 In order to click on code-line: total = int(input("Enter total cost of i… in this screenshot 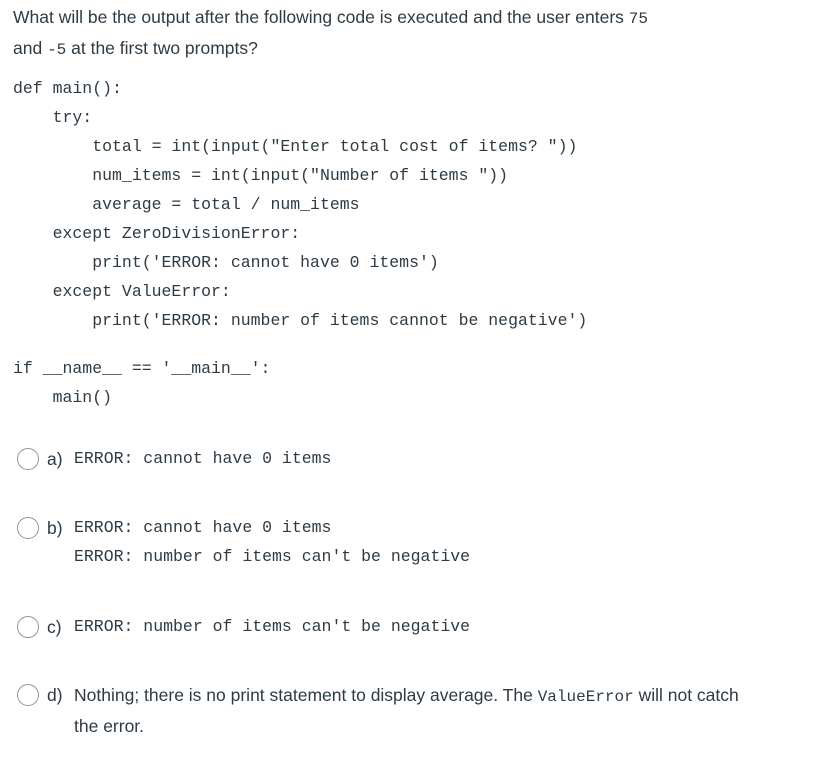, I will do `click(295, 146)`.